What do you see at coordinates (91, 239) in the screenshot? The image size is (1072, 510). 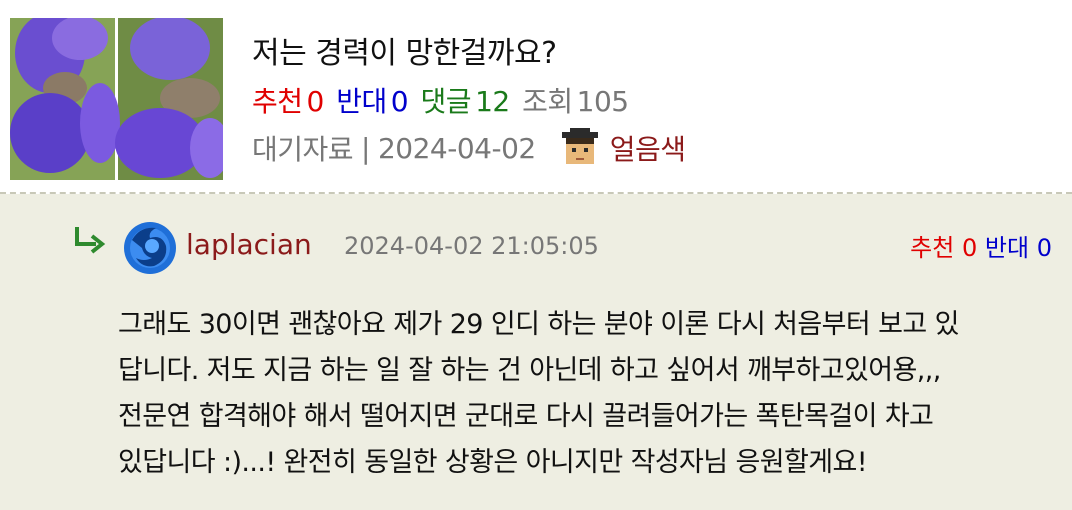 I see `reply-arrow-icon` at bounding box center [91, 239].